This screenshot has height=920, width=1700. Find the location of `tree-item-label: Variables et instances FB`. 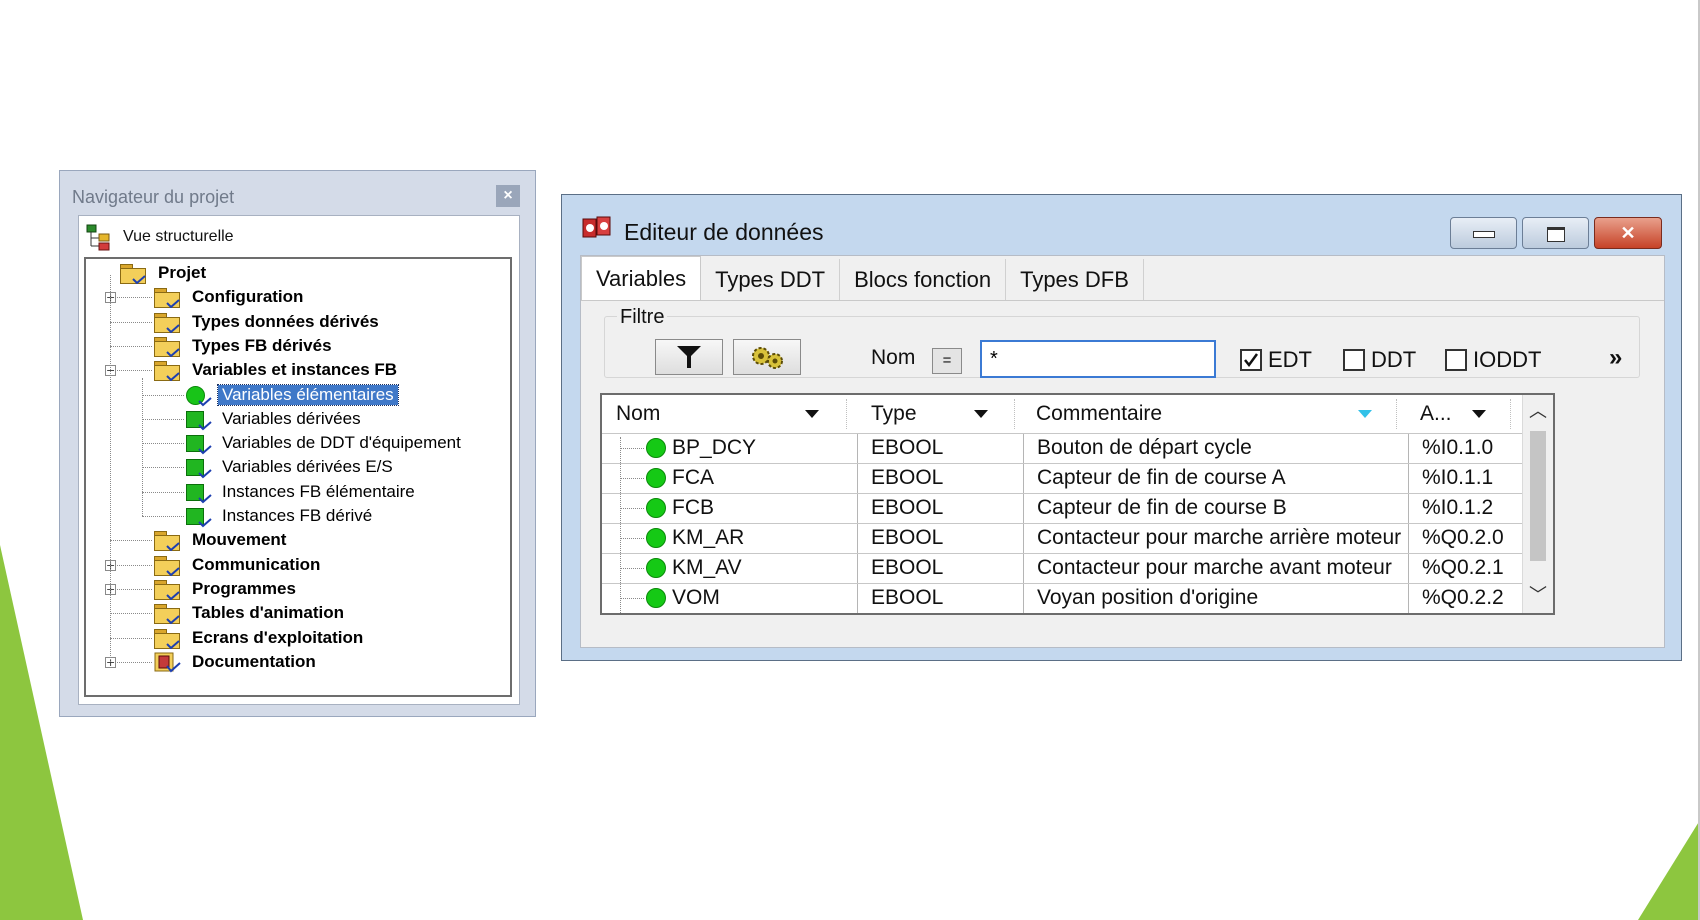

tree-item-label: Variables et instances FB is located at coordinates (295, 370).